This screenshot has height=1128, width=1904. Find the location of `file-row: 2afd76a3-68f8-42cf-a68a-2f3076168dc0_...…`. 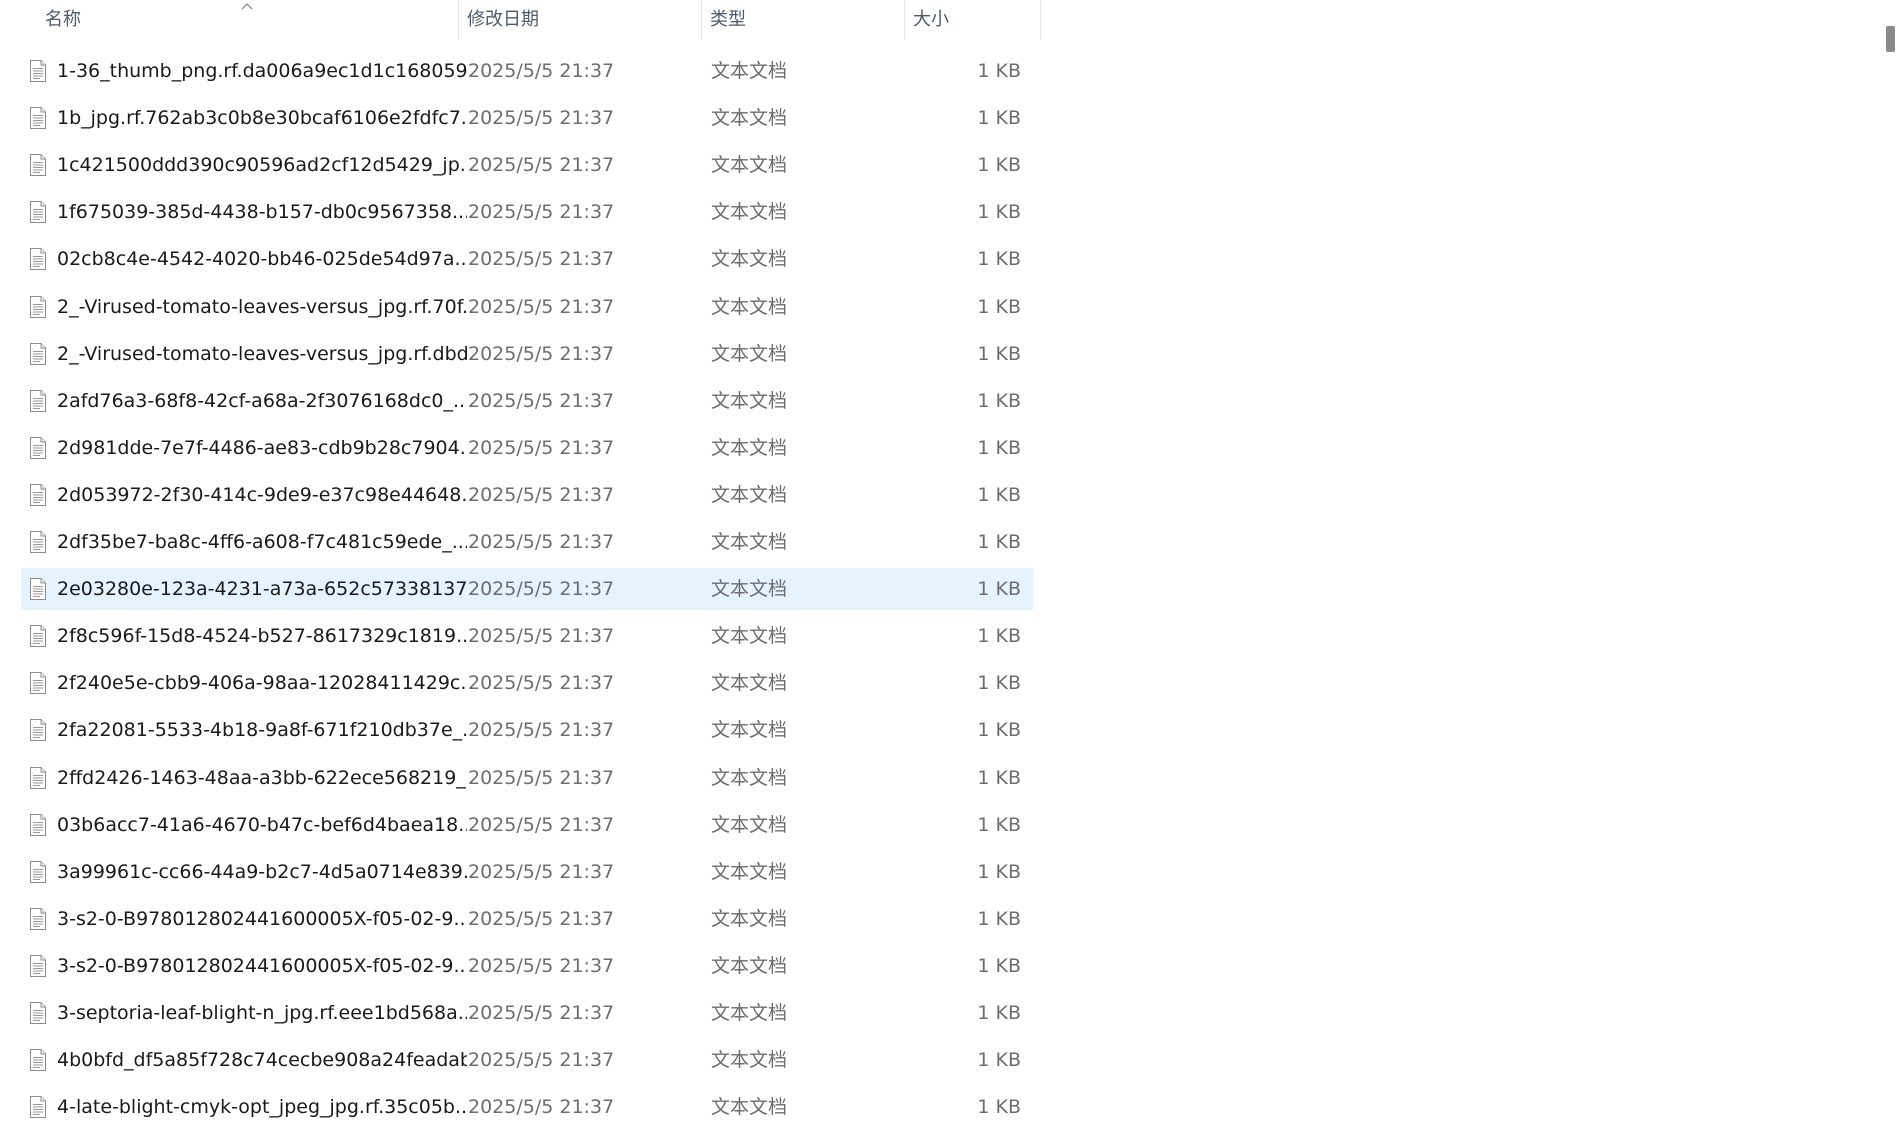

file-row: 2afd76a3-68f8-42cf-a68a-2f3076168dc0_...… is located at coordinates (527, 401).